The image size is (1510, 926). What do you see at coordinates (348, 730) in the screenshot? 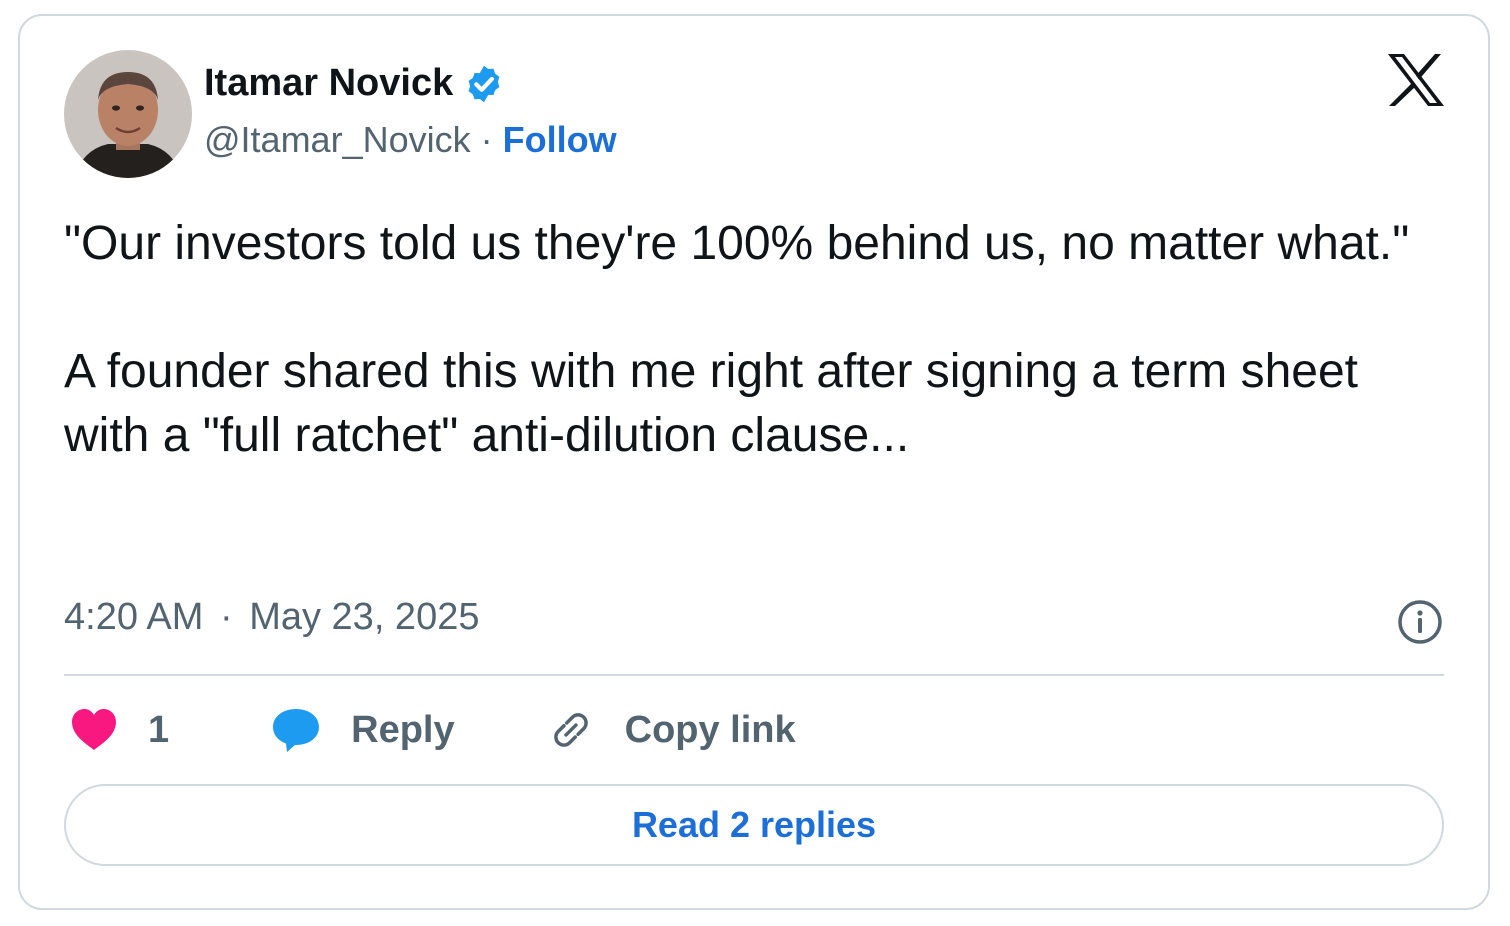
I see `reply-button: Reply` at bounding box center [348, 730].